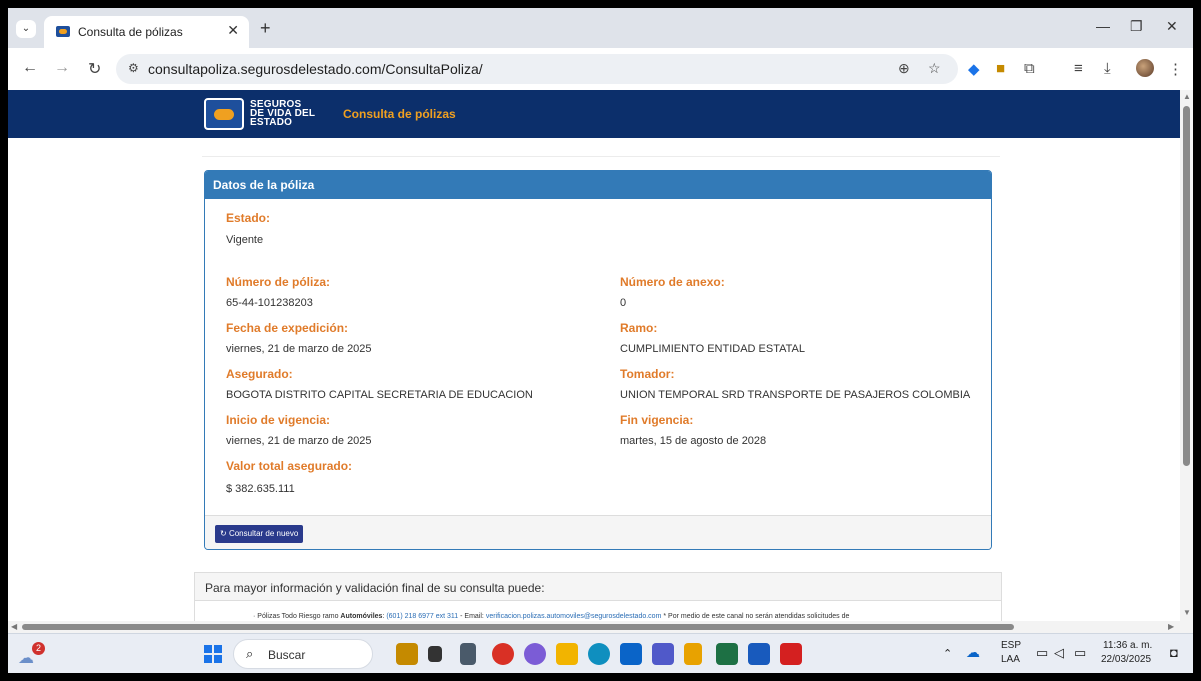  What do you see at coordinates (904, 68) in the screenshot?
I see `zoom-icon: ⊕` at bounding box center [904, 68].